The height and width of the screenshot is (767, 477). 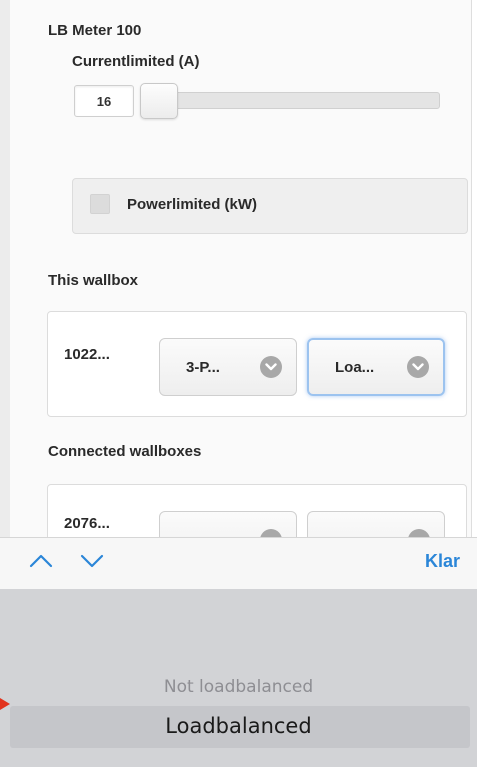 What do you see at coordinates (300, 100) in the screenshot?
I see `current-limit-slider-track` at bounding box center [300, 100].